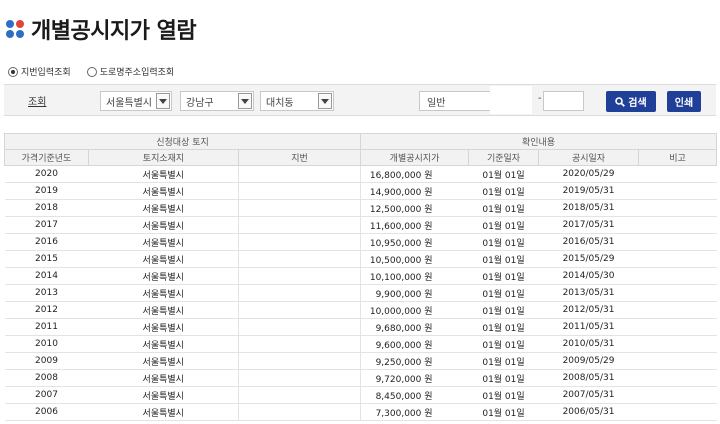  I want to click on cell-year: 2014, so click(46, 276).